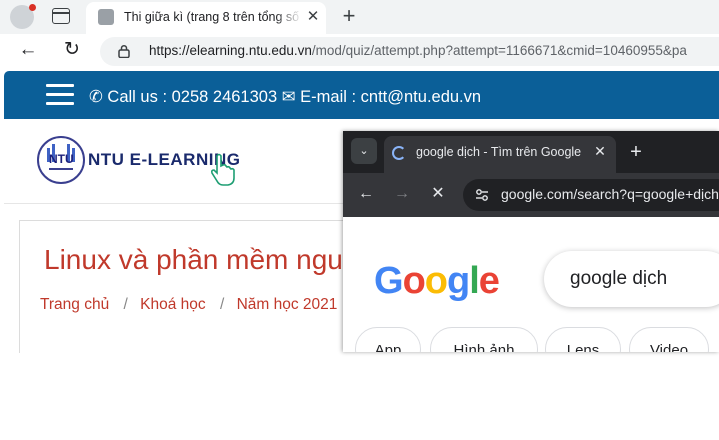 The image size is (719, 440). Describe the element at coordinates (399, 153) in the screenshot. I see `loading-spinner-icon` at that location.